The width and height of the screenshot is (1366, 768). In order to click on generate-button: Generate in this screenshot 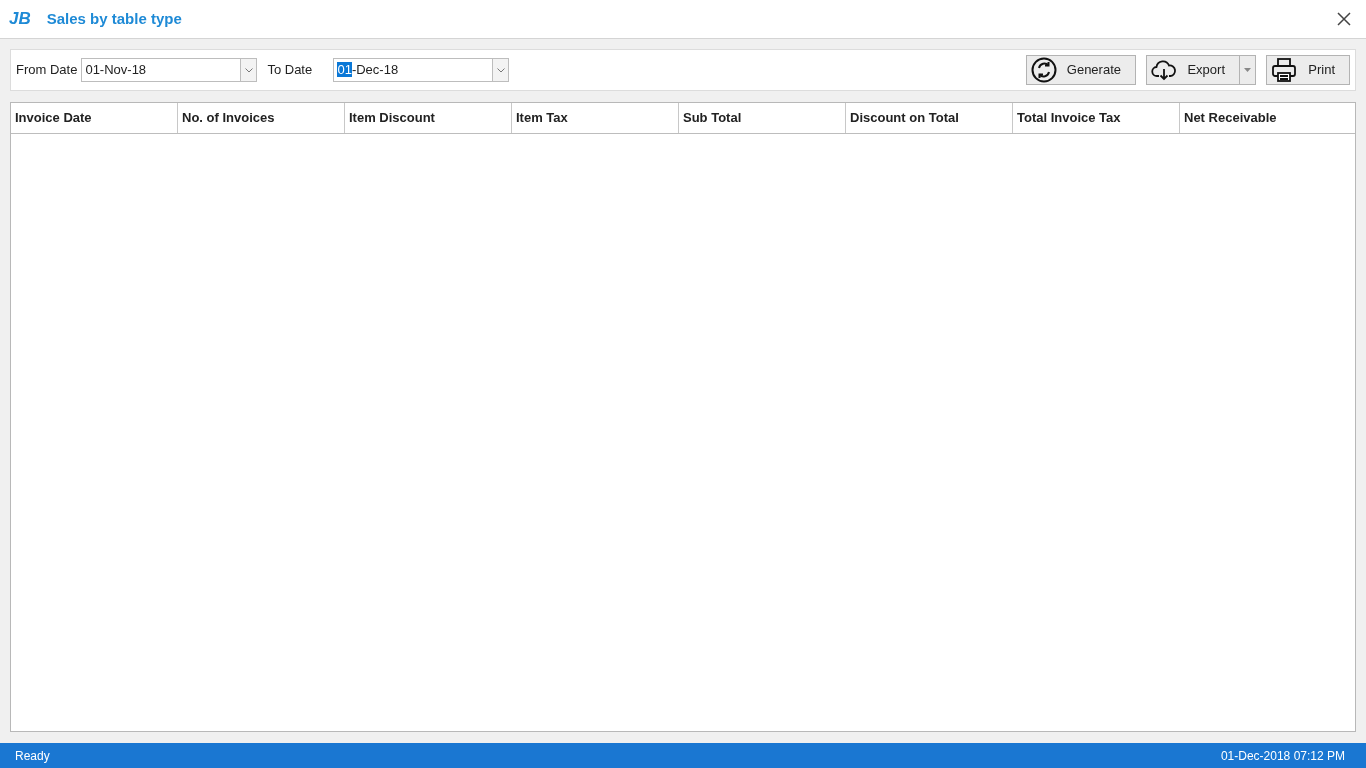, I will do `click(1081, 70)`.